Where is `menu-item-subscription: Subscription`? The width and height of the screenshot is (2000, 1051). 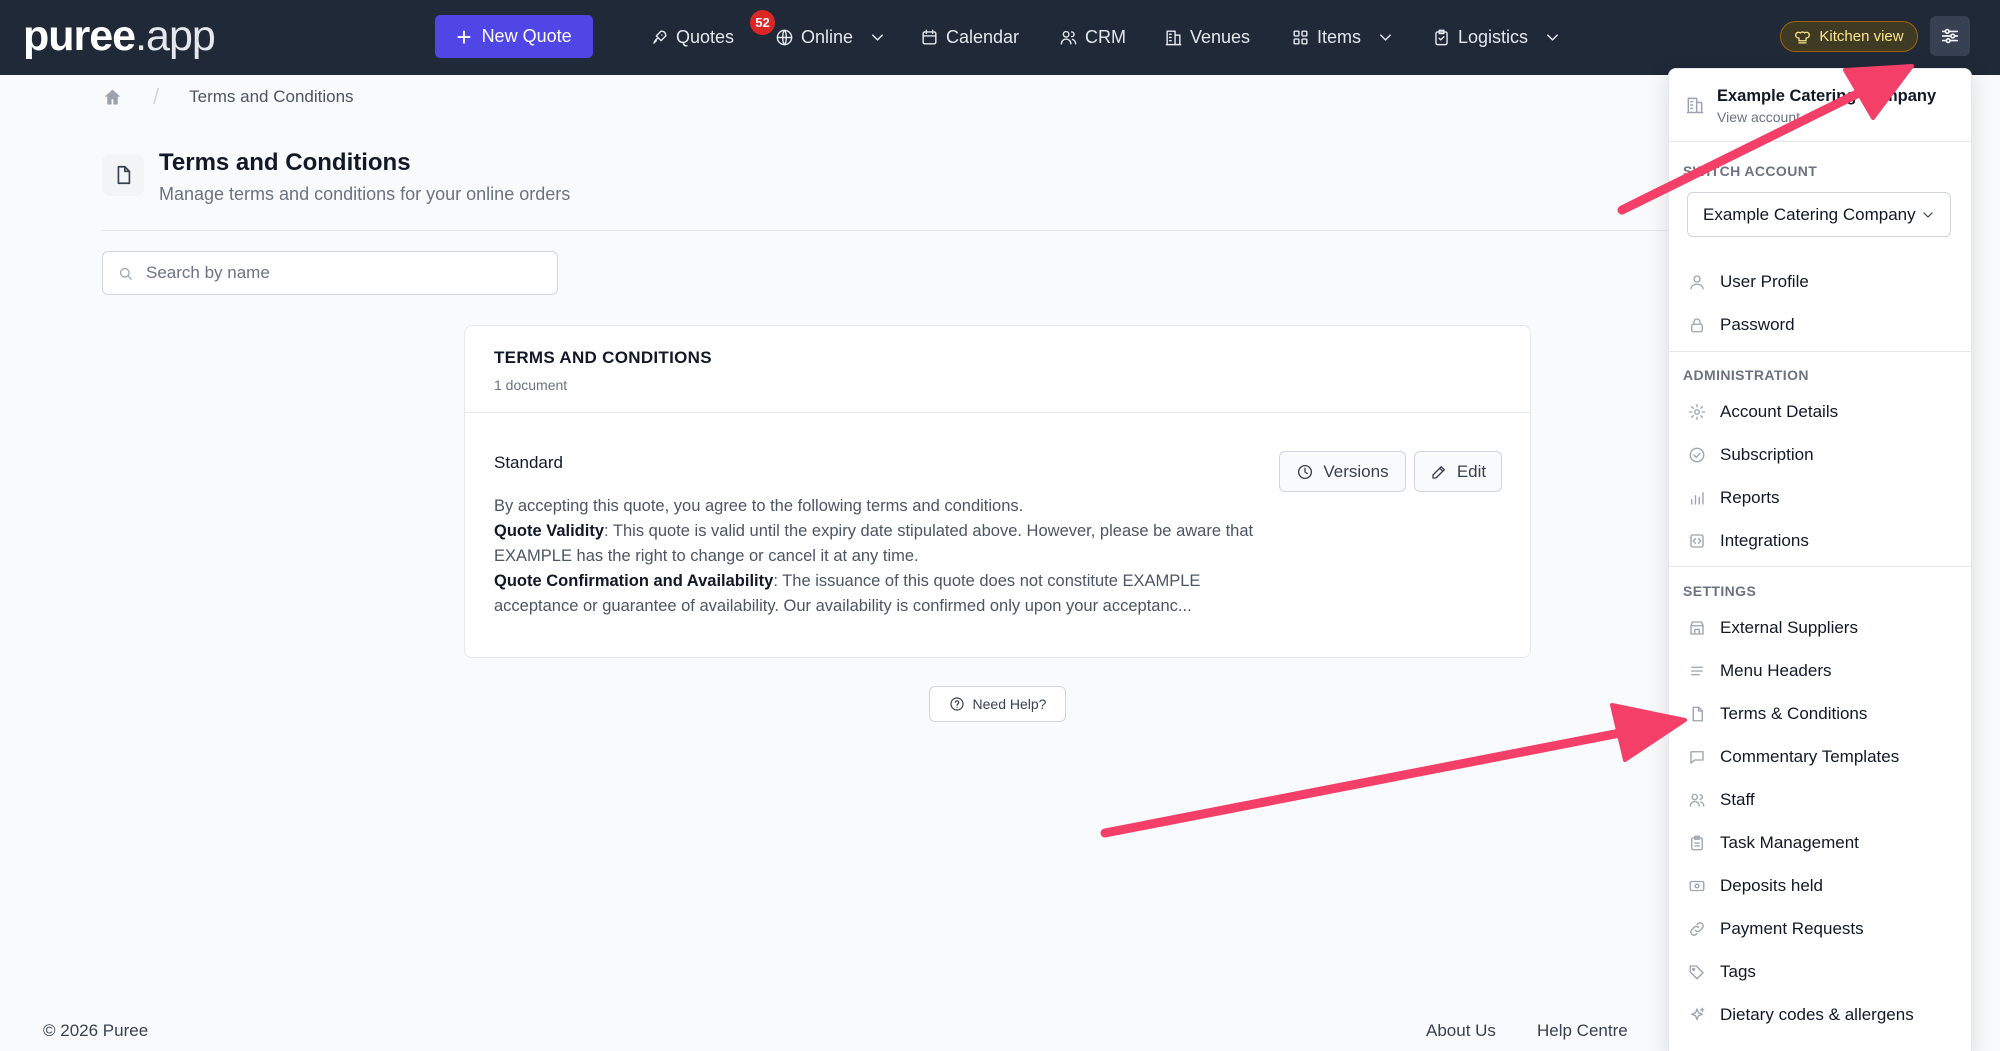
menu-item-subscription: Subscription is located at coordinates (1820, 455).